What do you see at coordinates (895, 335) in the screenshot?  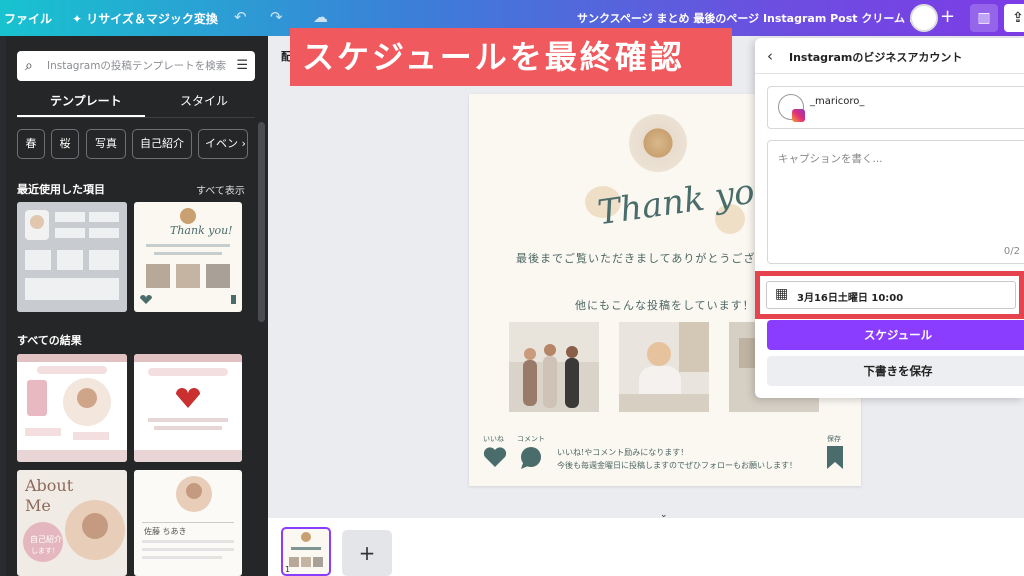 I see `schedule-button: スケジュール` at bounding box center [895, 335].